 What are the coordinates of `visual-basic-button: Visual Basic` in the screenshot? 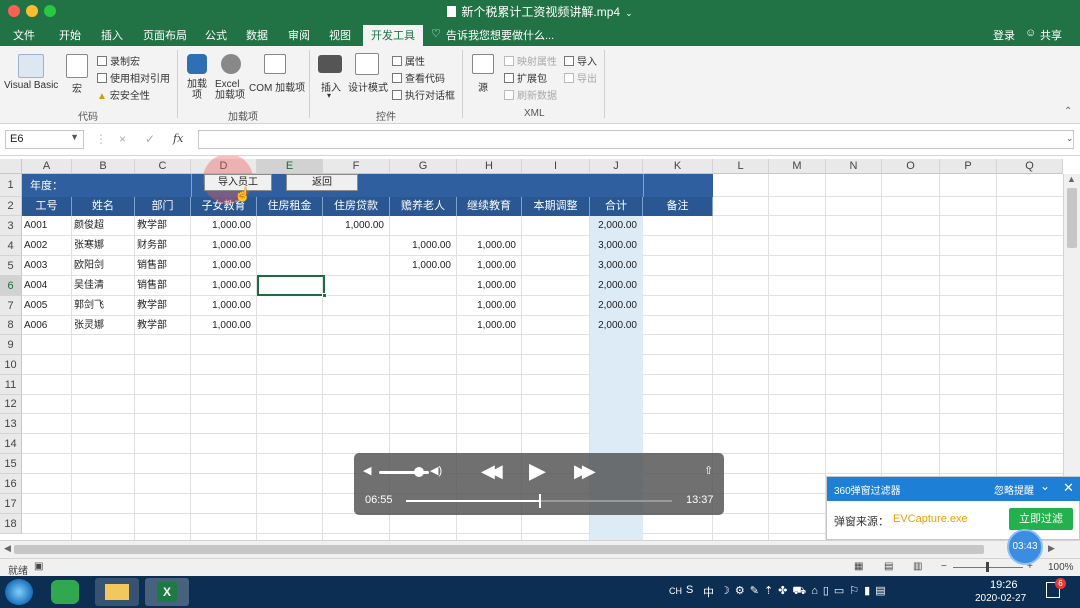 It's located at (31, 85).